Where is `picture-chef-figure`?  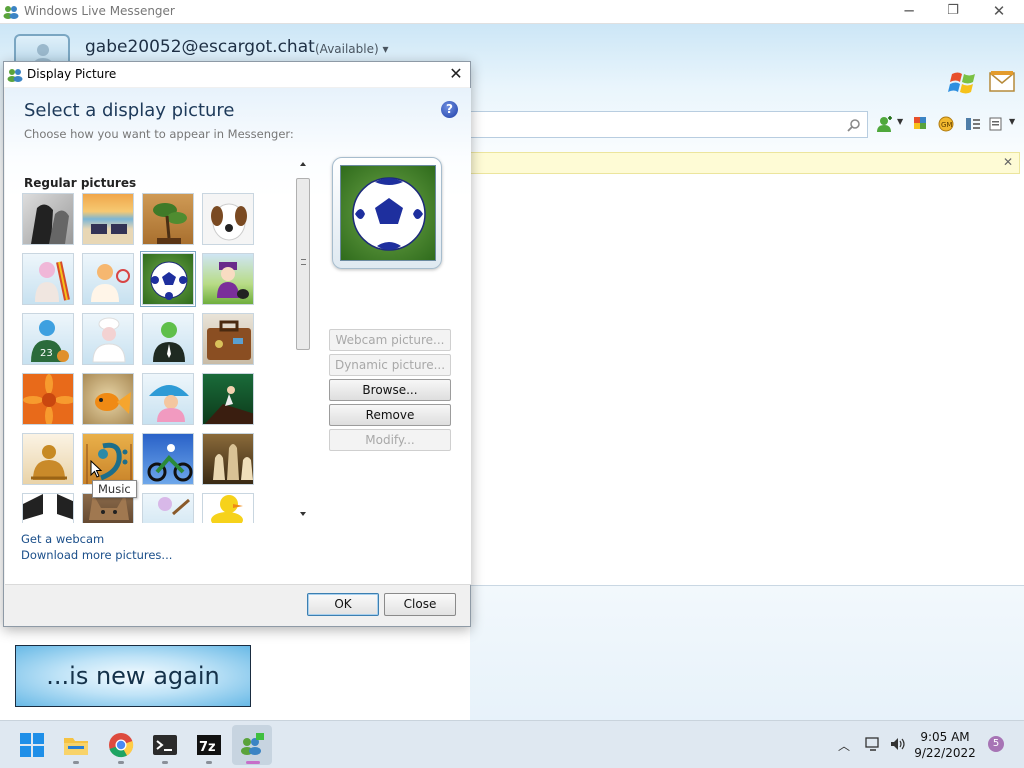
picture-chef-figure is located at coordinates (108, 339).